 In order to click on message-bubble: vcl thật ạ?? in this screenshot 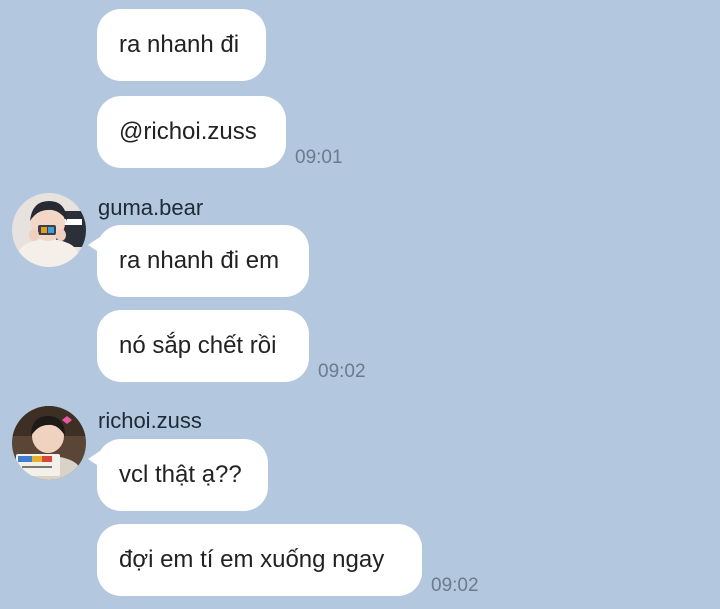, I will do `click(178, 475)`.